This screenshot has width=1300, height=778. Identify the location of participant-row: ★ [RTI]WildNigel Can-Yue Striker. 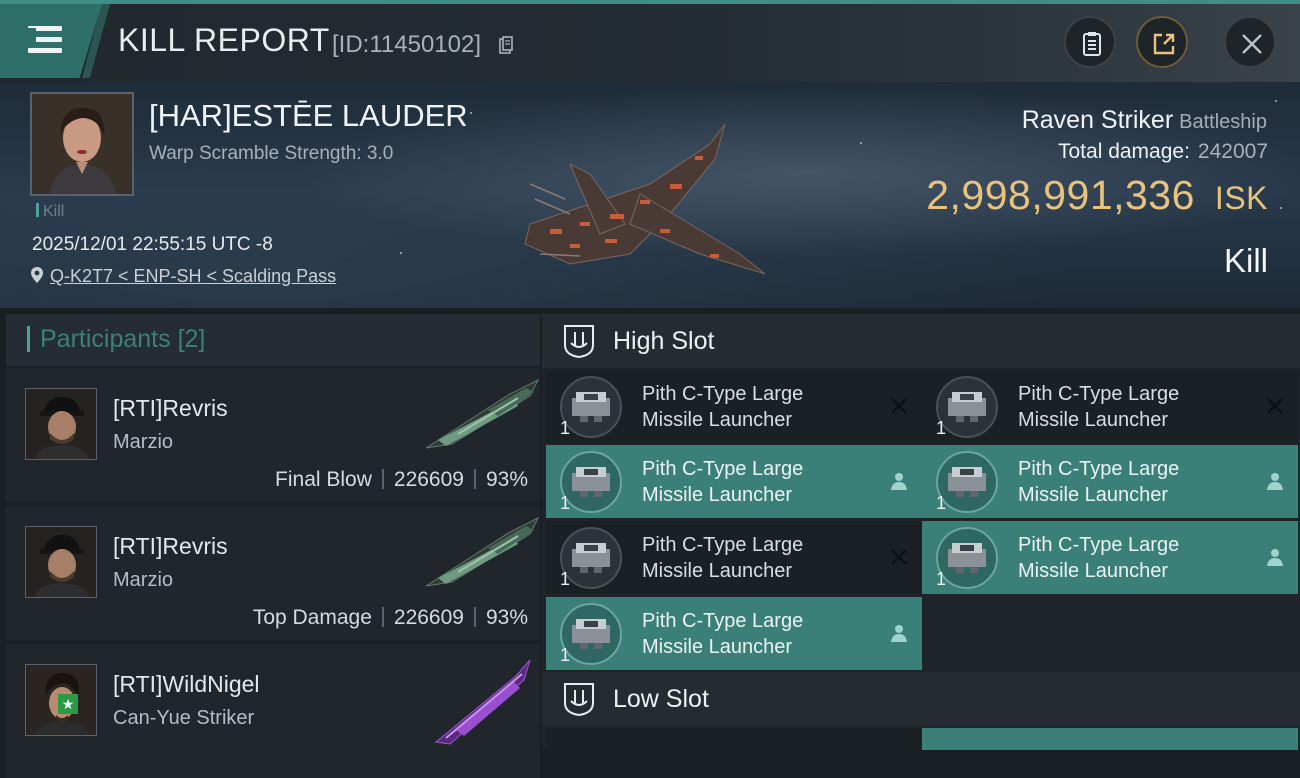
(273, 711).